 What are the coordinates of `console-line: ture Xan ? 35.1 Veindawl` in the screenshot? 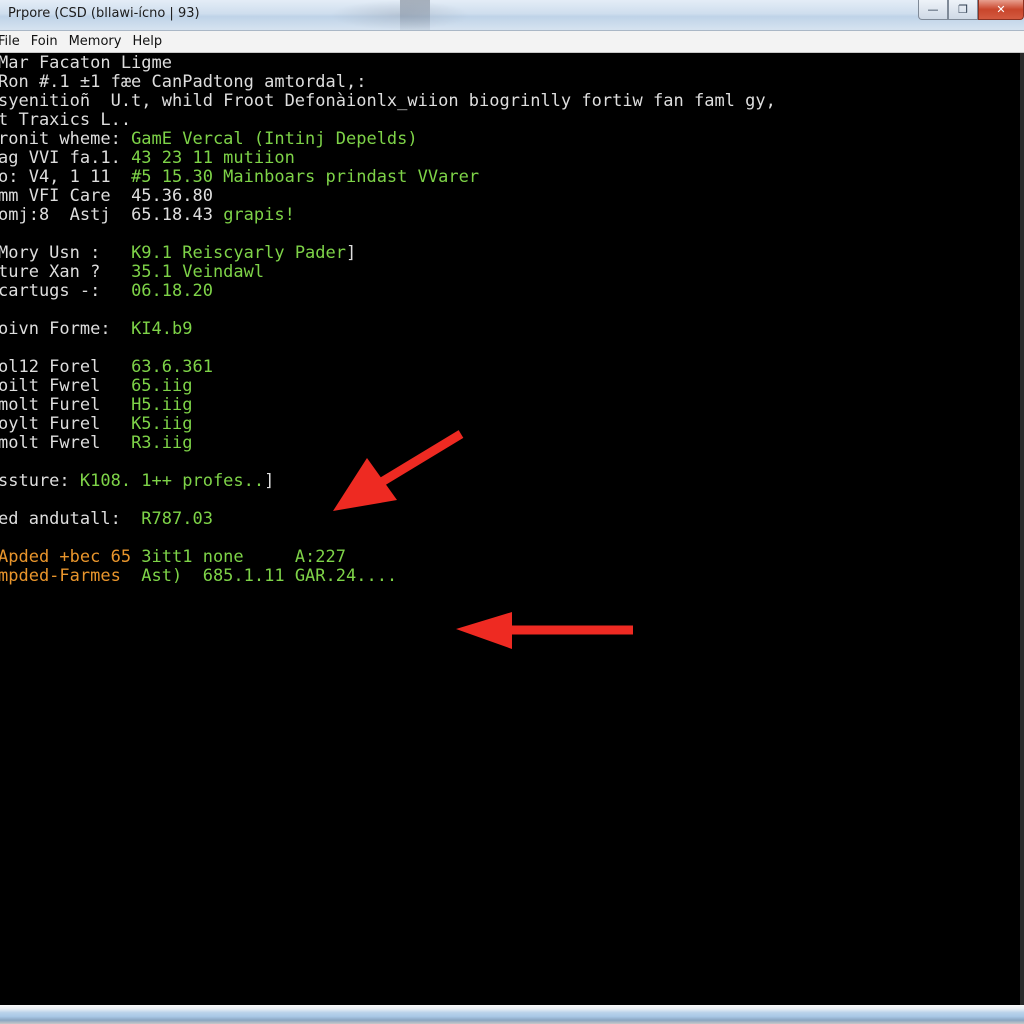 It's located at (132, 272).